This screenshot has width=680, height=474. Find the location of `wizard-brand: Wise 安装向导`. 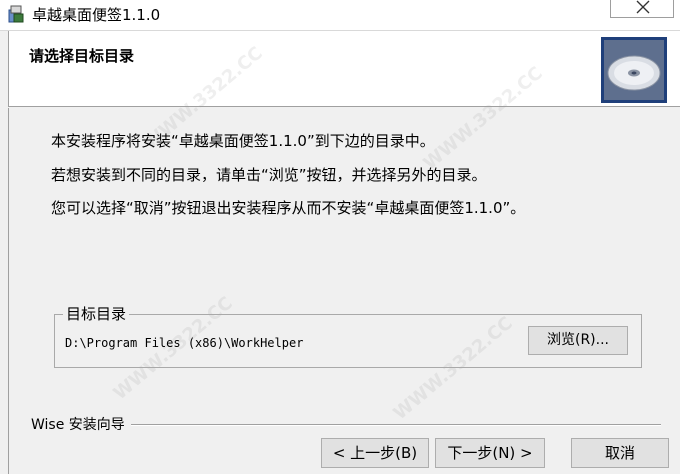

wizard-brand: Wise 安装向导 is located at coordinates (81, 424).